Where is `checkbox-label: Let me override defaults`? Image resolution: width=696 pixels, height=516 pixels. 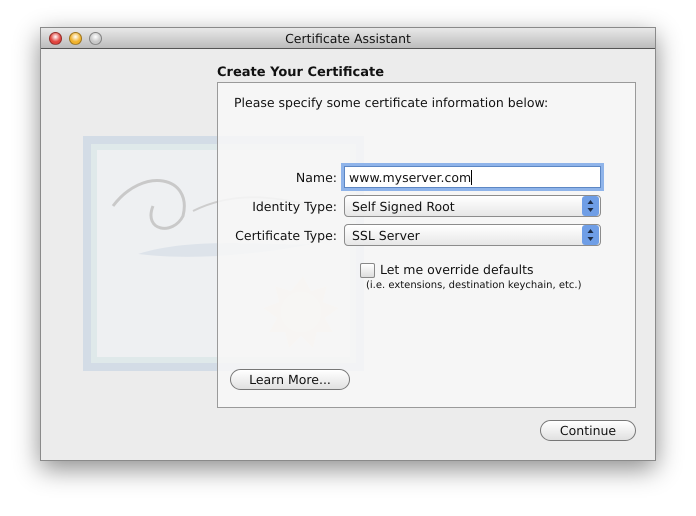 checkbox-label: Let me override defaults is located at coordinates (457, 269).